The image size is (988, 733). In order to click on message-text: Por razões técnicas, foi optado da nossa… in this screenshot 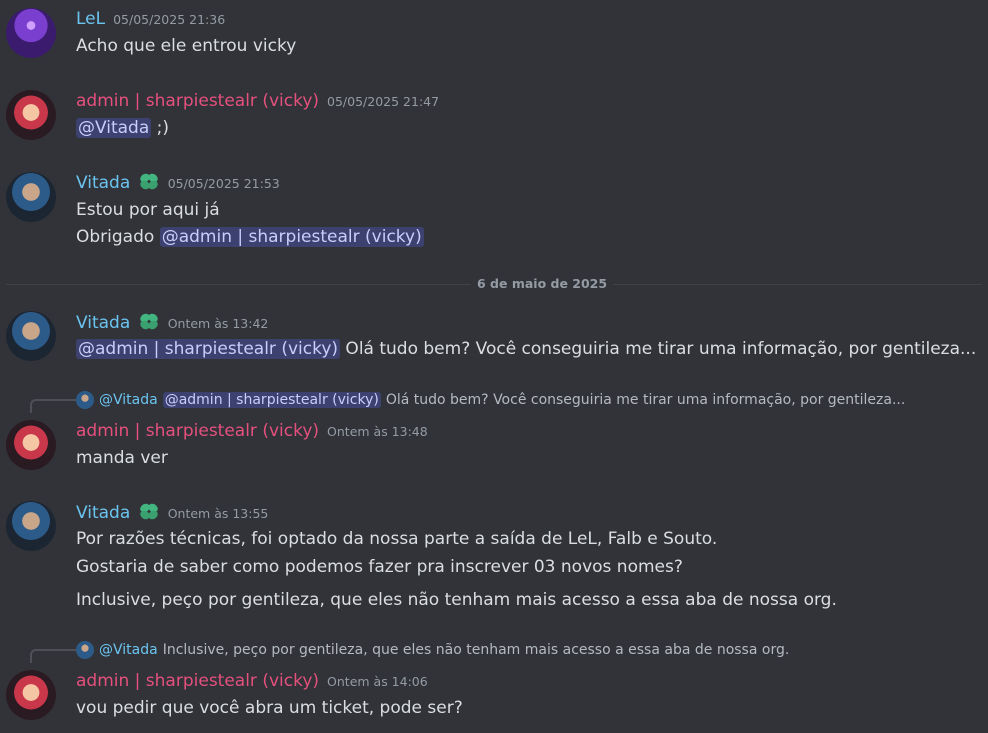, I will do `click(397, 539)`.